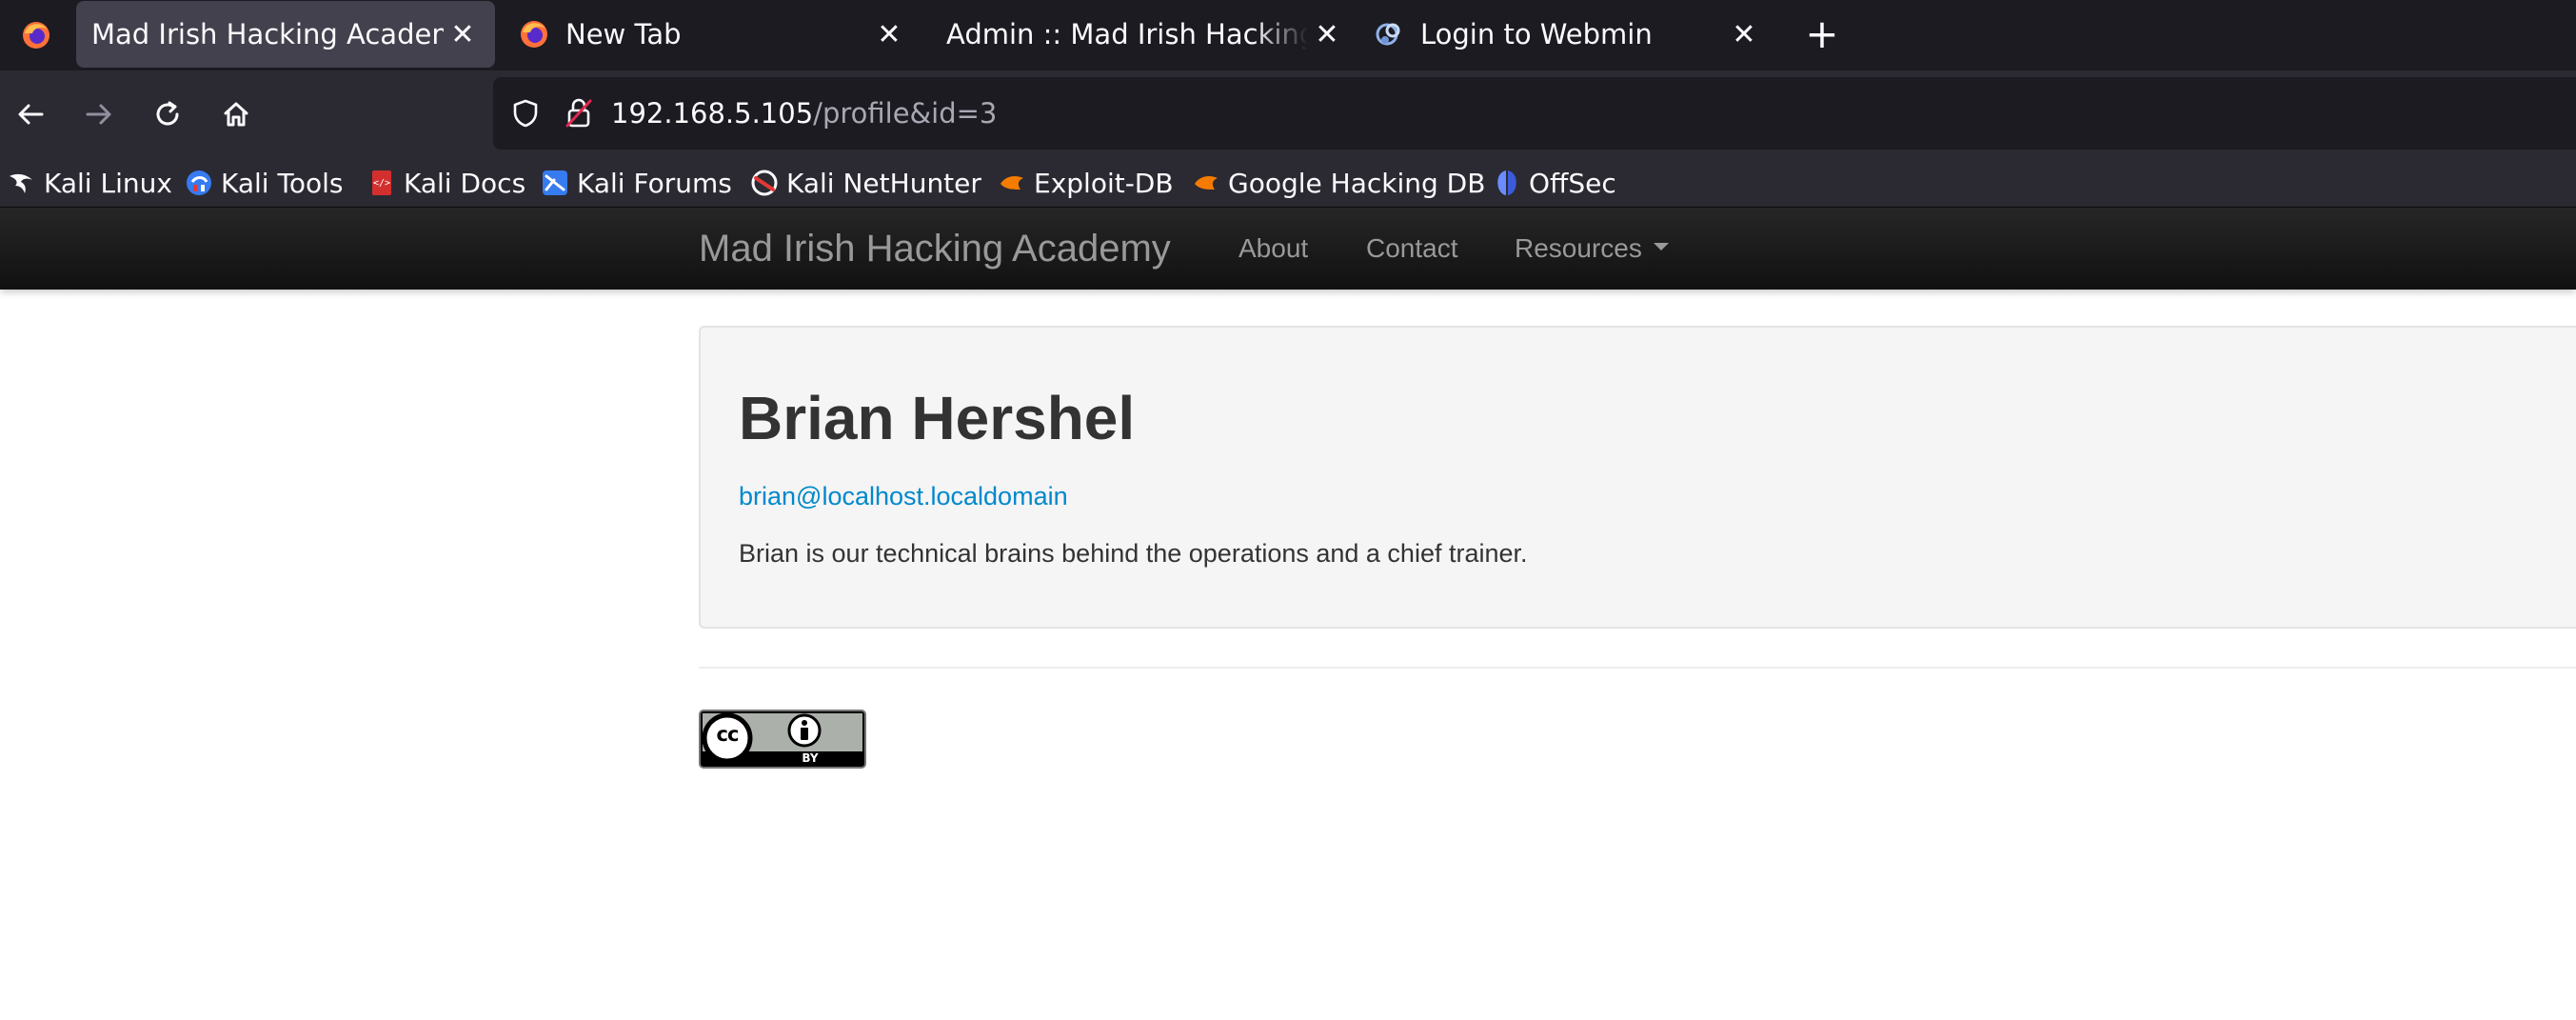  What do you see at coordinates (728, 734) in the screenshot?
I see `cc-badge-cc-text: cc` at bounding box center [728, 734].